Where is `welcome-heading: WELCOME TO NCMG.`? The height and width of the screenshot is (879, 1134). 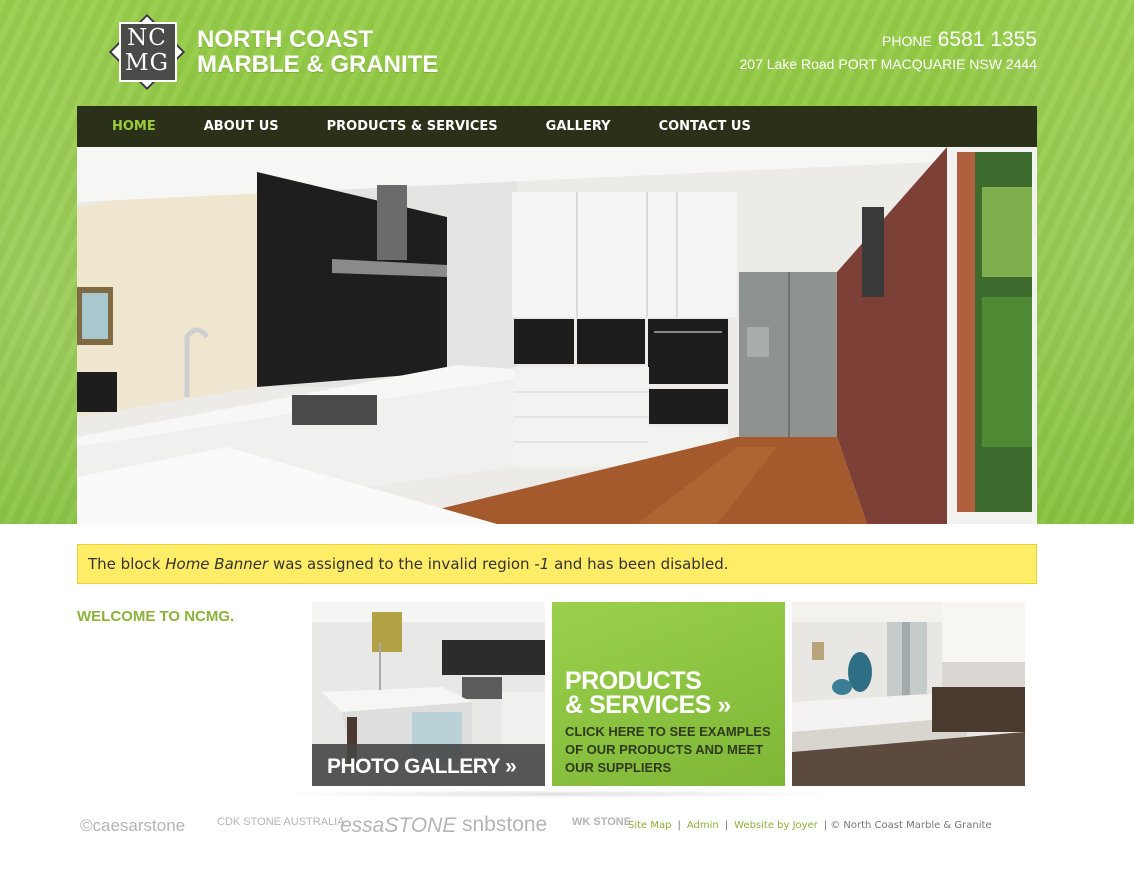 welcome-heading: WELCOME TO NCMG. is located at coordinates (156, 616).